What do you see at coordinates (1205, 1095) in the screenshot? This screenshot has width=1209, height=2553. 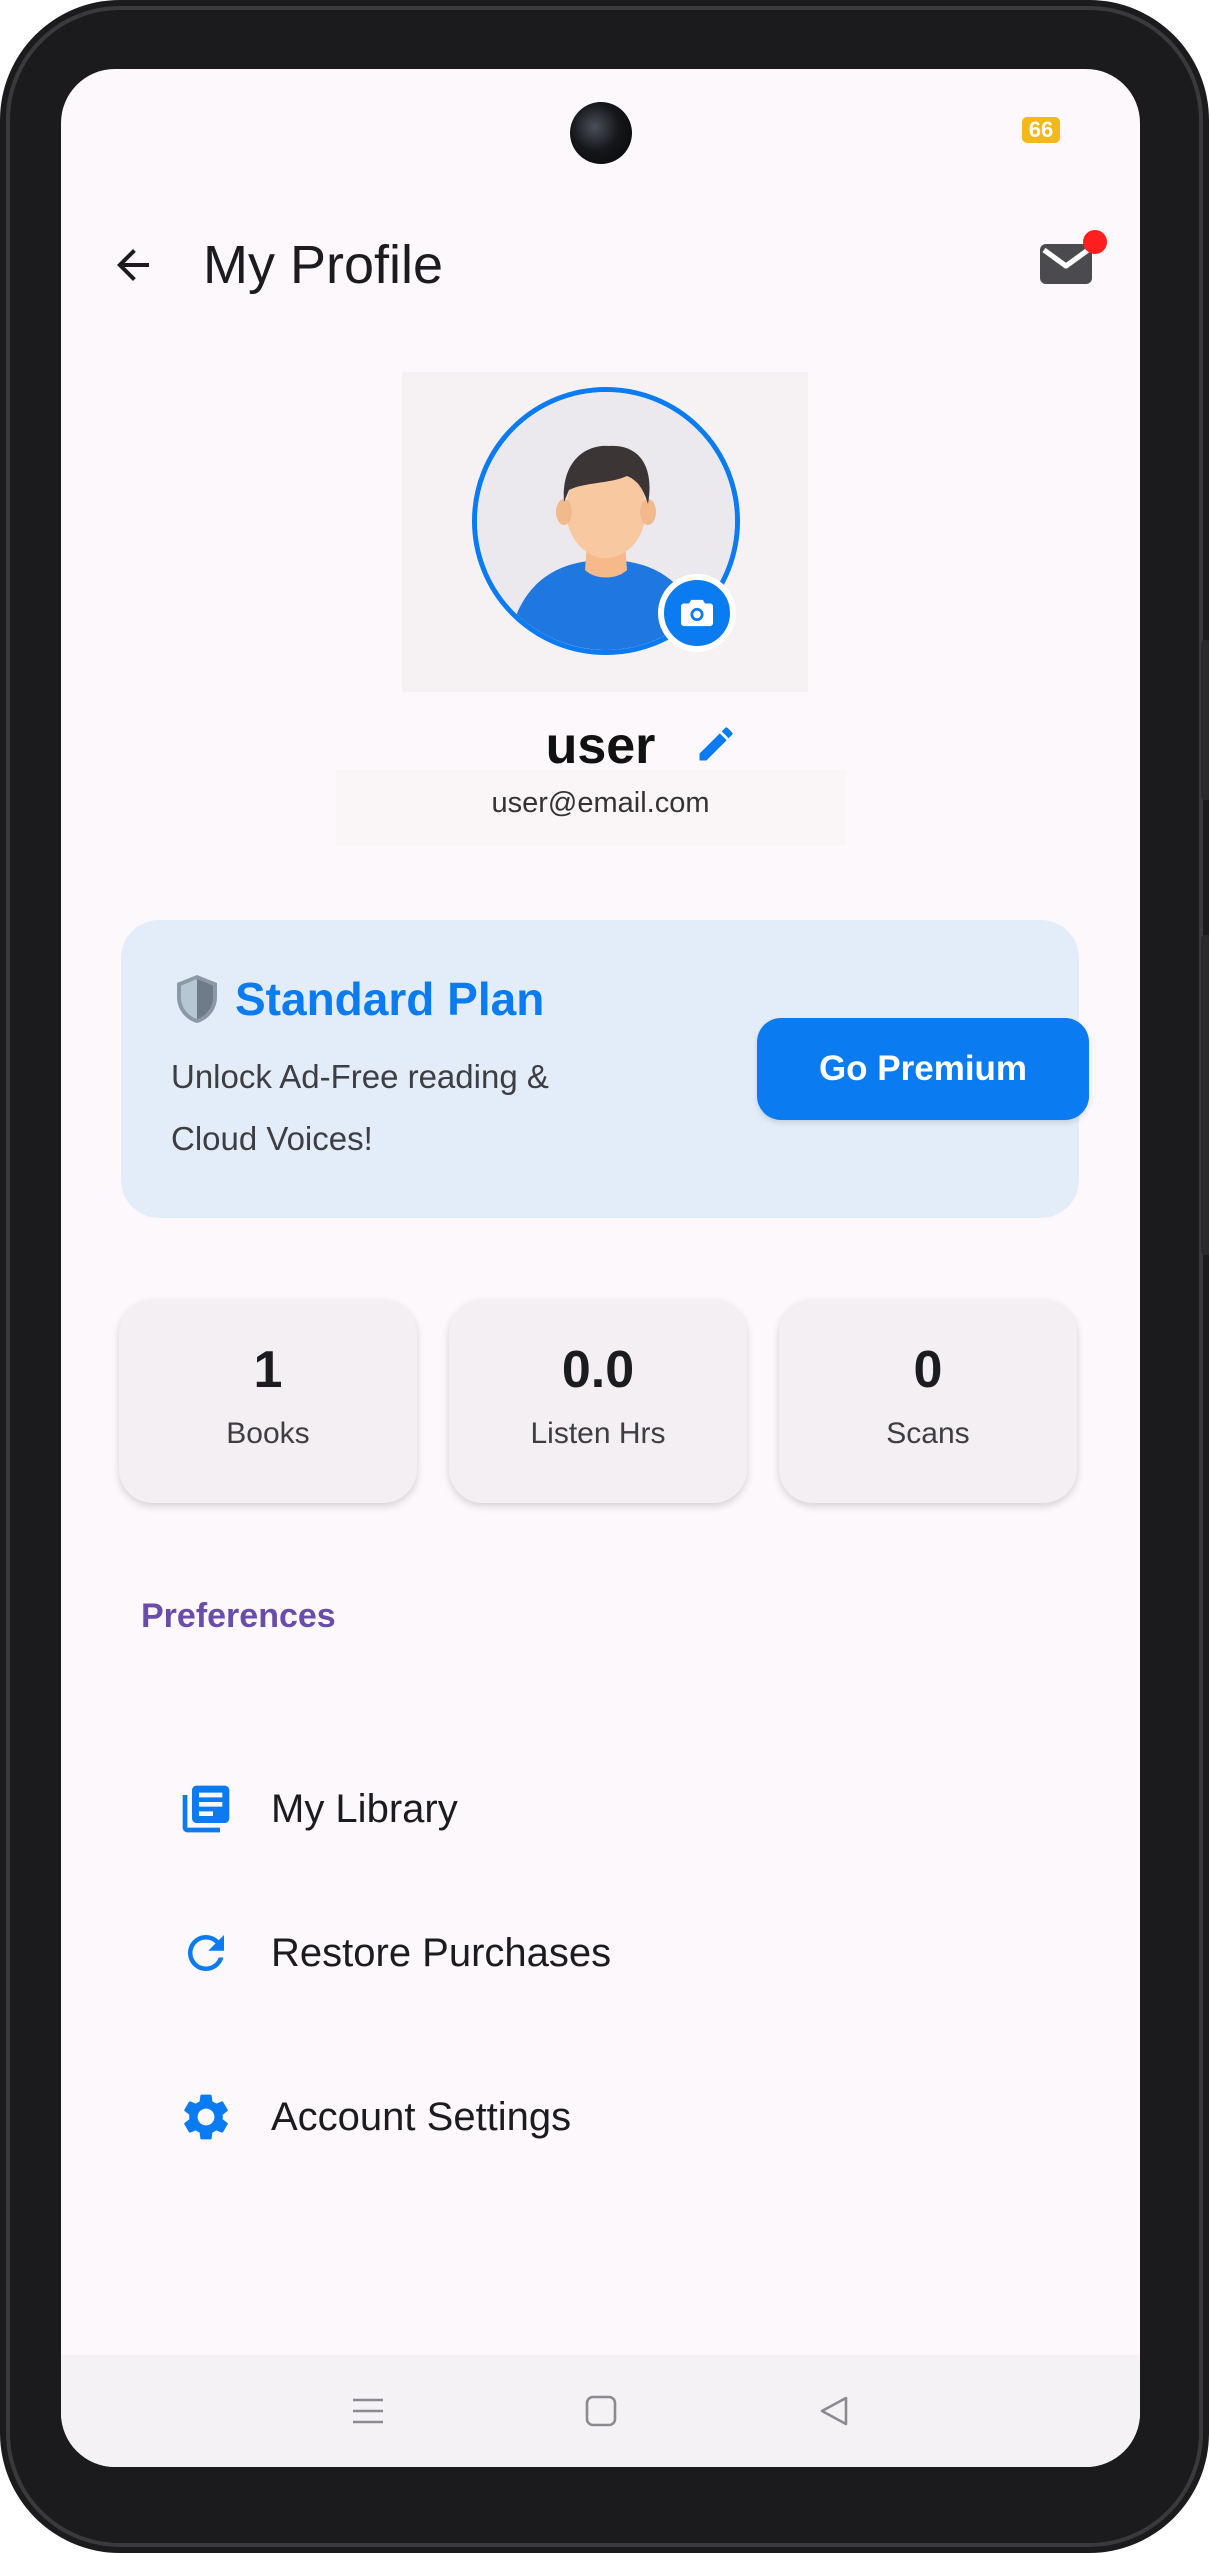 I see `volume-button` at bounding box center [1205, 1095].